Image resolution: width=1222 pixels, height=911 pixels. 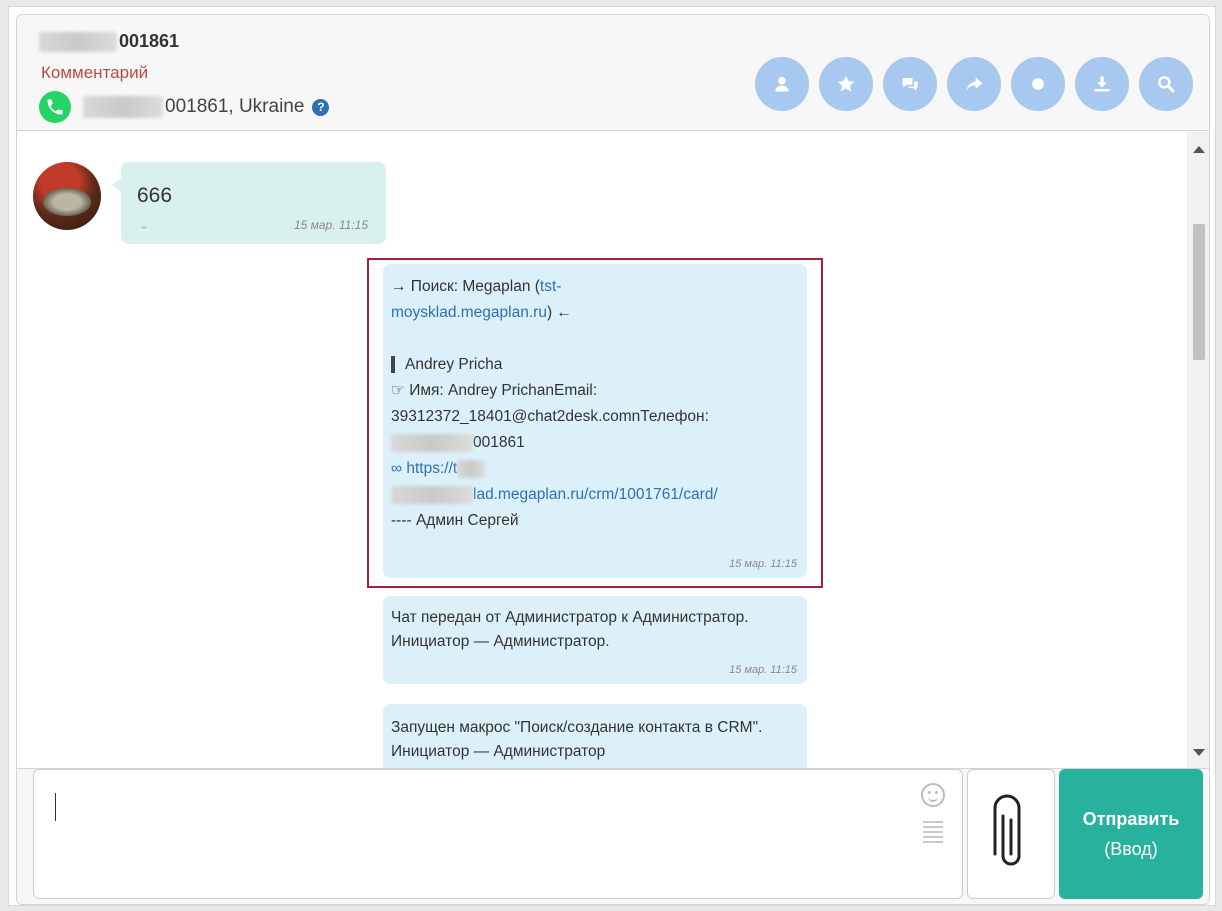 I want to click on phone-line: 001861, so click(x=594, y=443).